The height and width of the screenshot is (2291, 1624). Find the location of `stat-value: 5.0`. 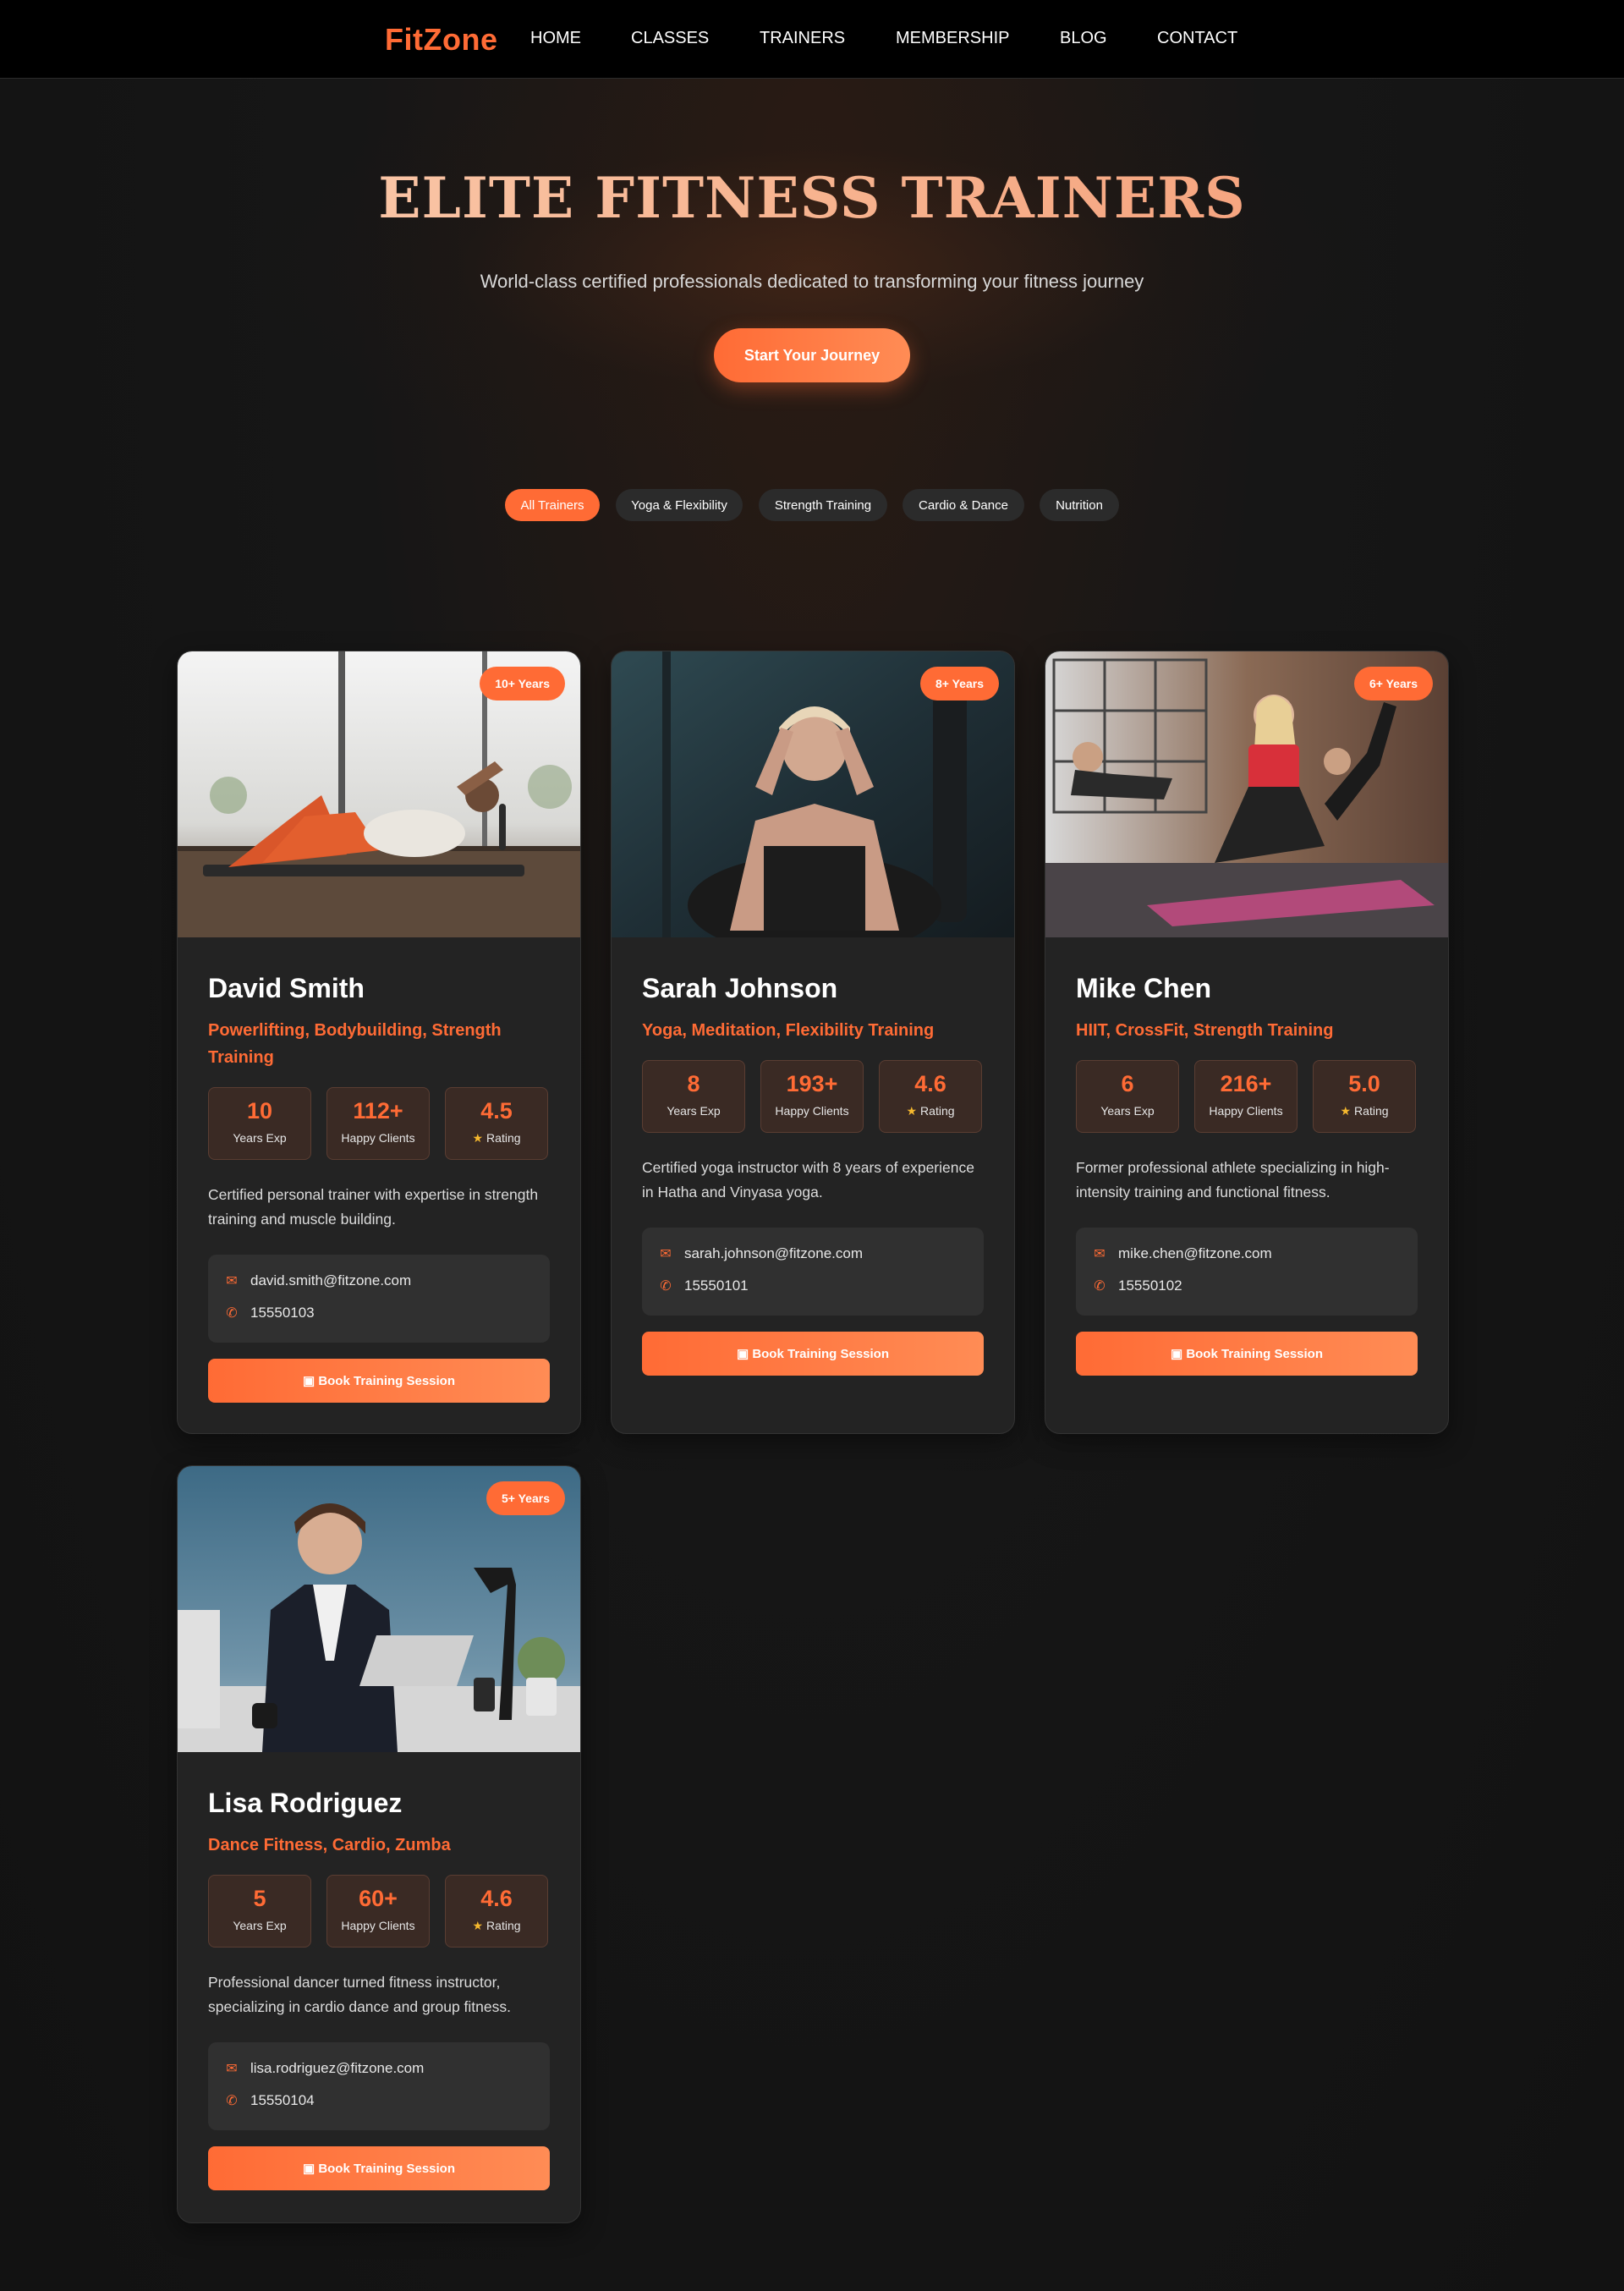

stat-value: 5.0 is located at coordinates (1364, 1083).